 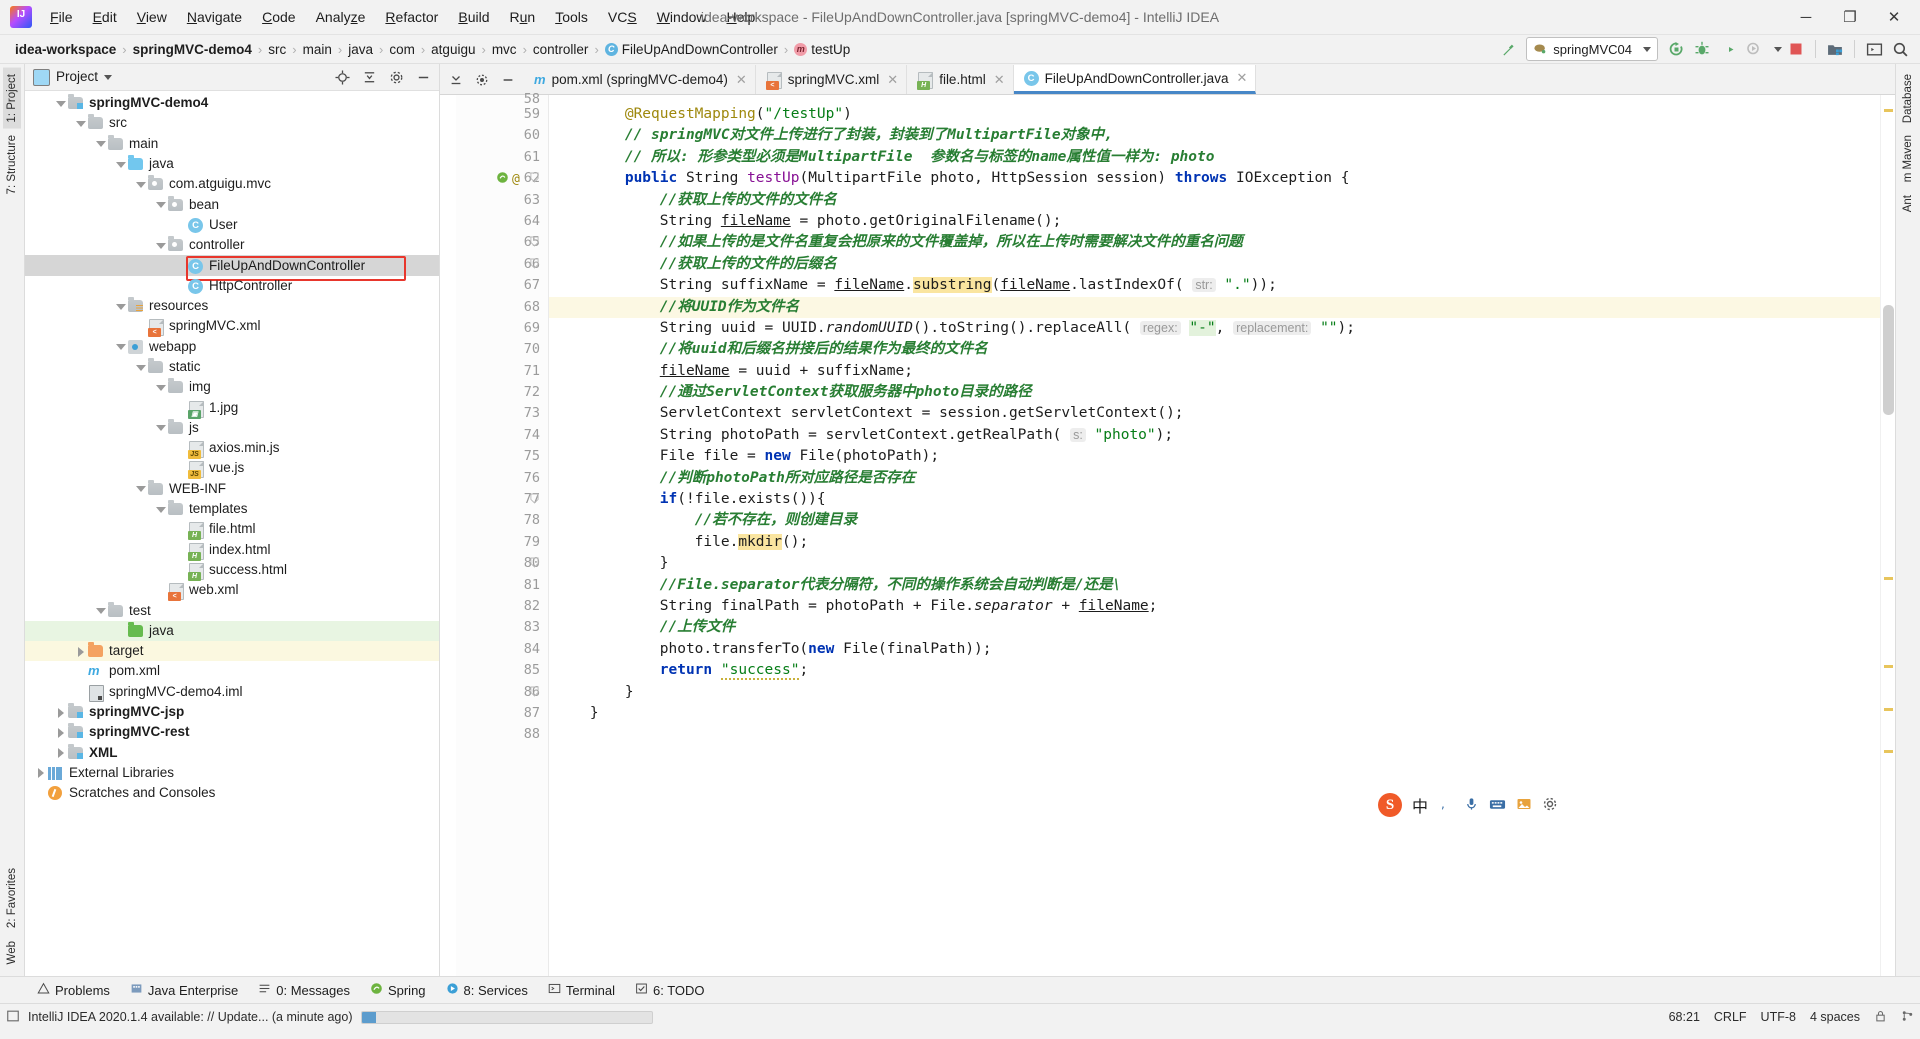 What do you see at coordinates (1702, 49) in the screenshot?
I see `debug-icon` at bounding box center [1702, 49].